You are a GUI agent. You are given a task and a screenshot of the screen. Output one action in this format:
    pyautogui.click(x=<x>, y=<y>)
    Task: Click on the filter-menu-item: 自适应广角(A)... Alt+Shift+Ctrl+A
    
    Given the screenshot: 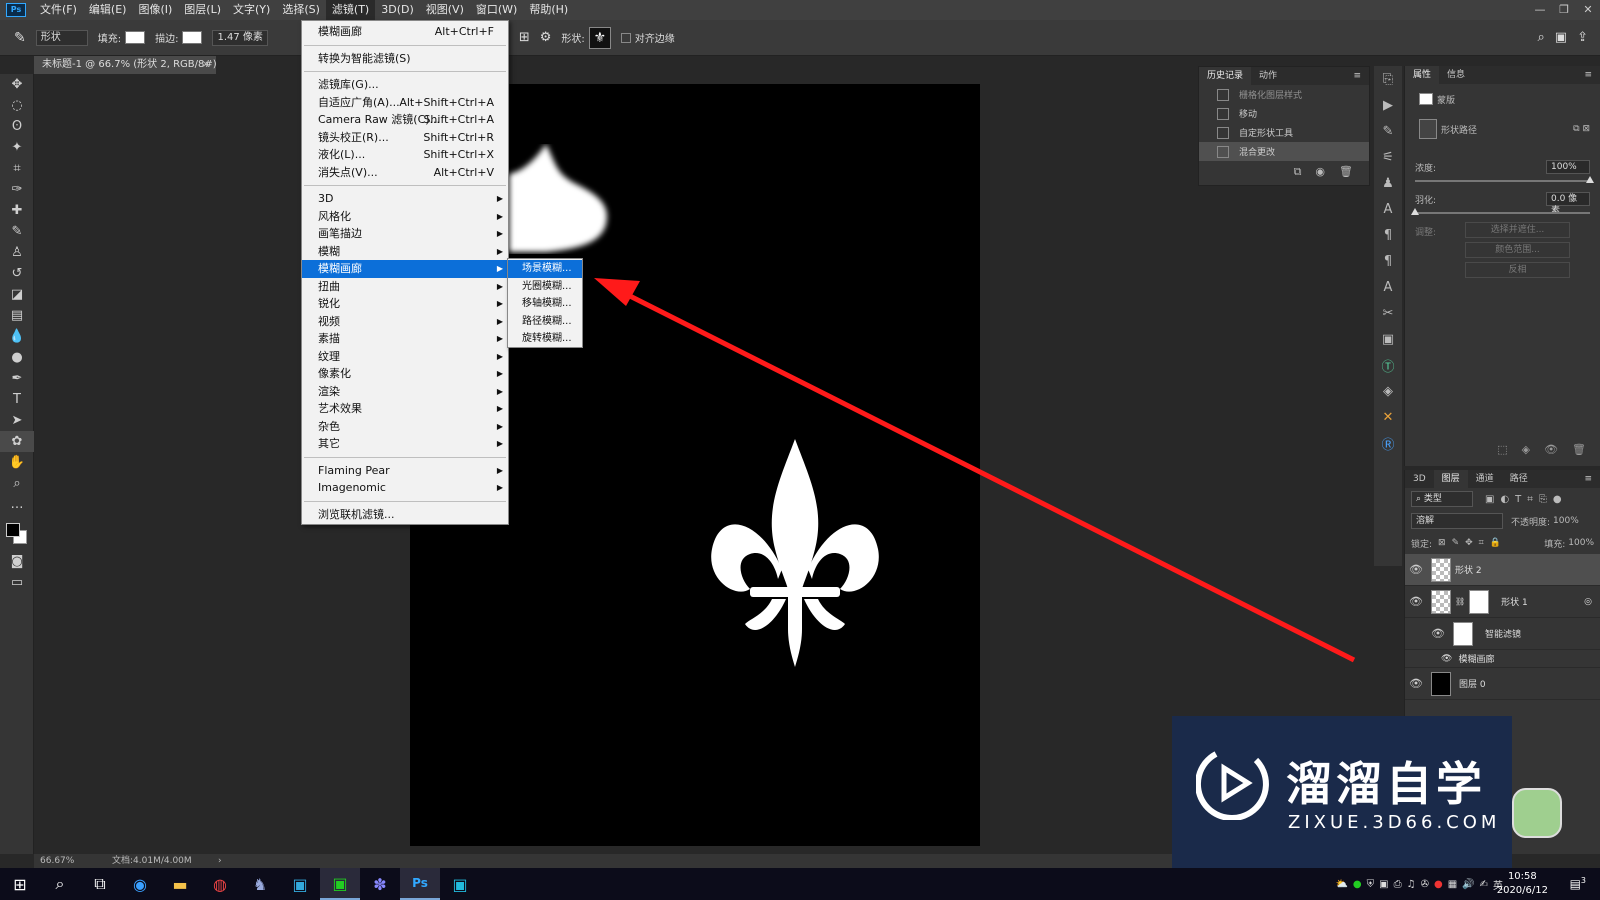 What is the action you would take?
    pyautogui.click(x=405, y=103)
    